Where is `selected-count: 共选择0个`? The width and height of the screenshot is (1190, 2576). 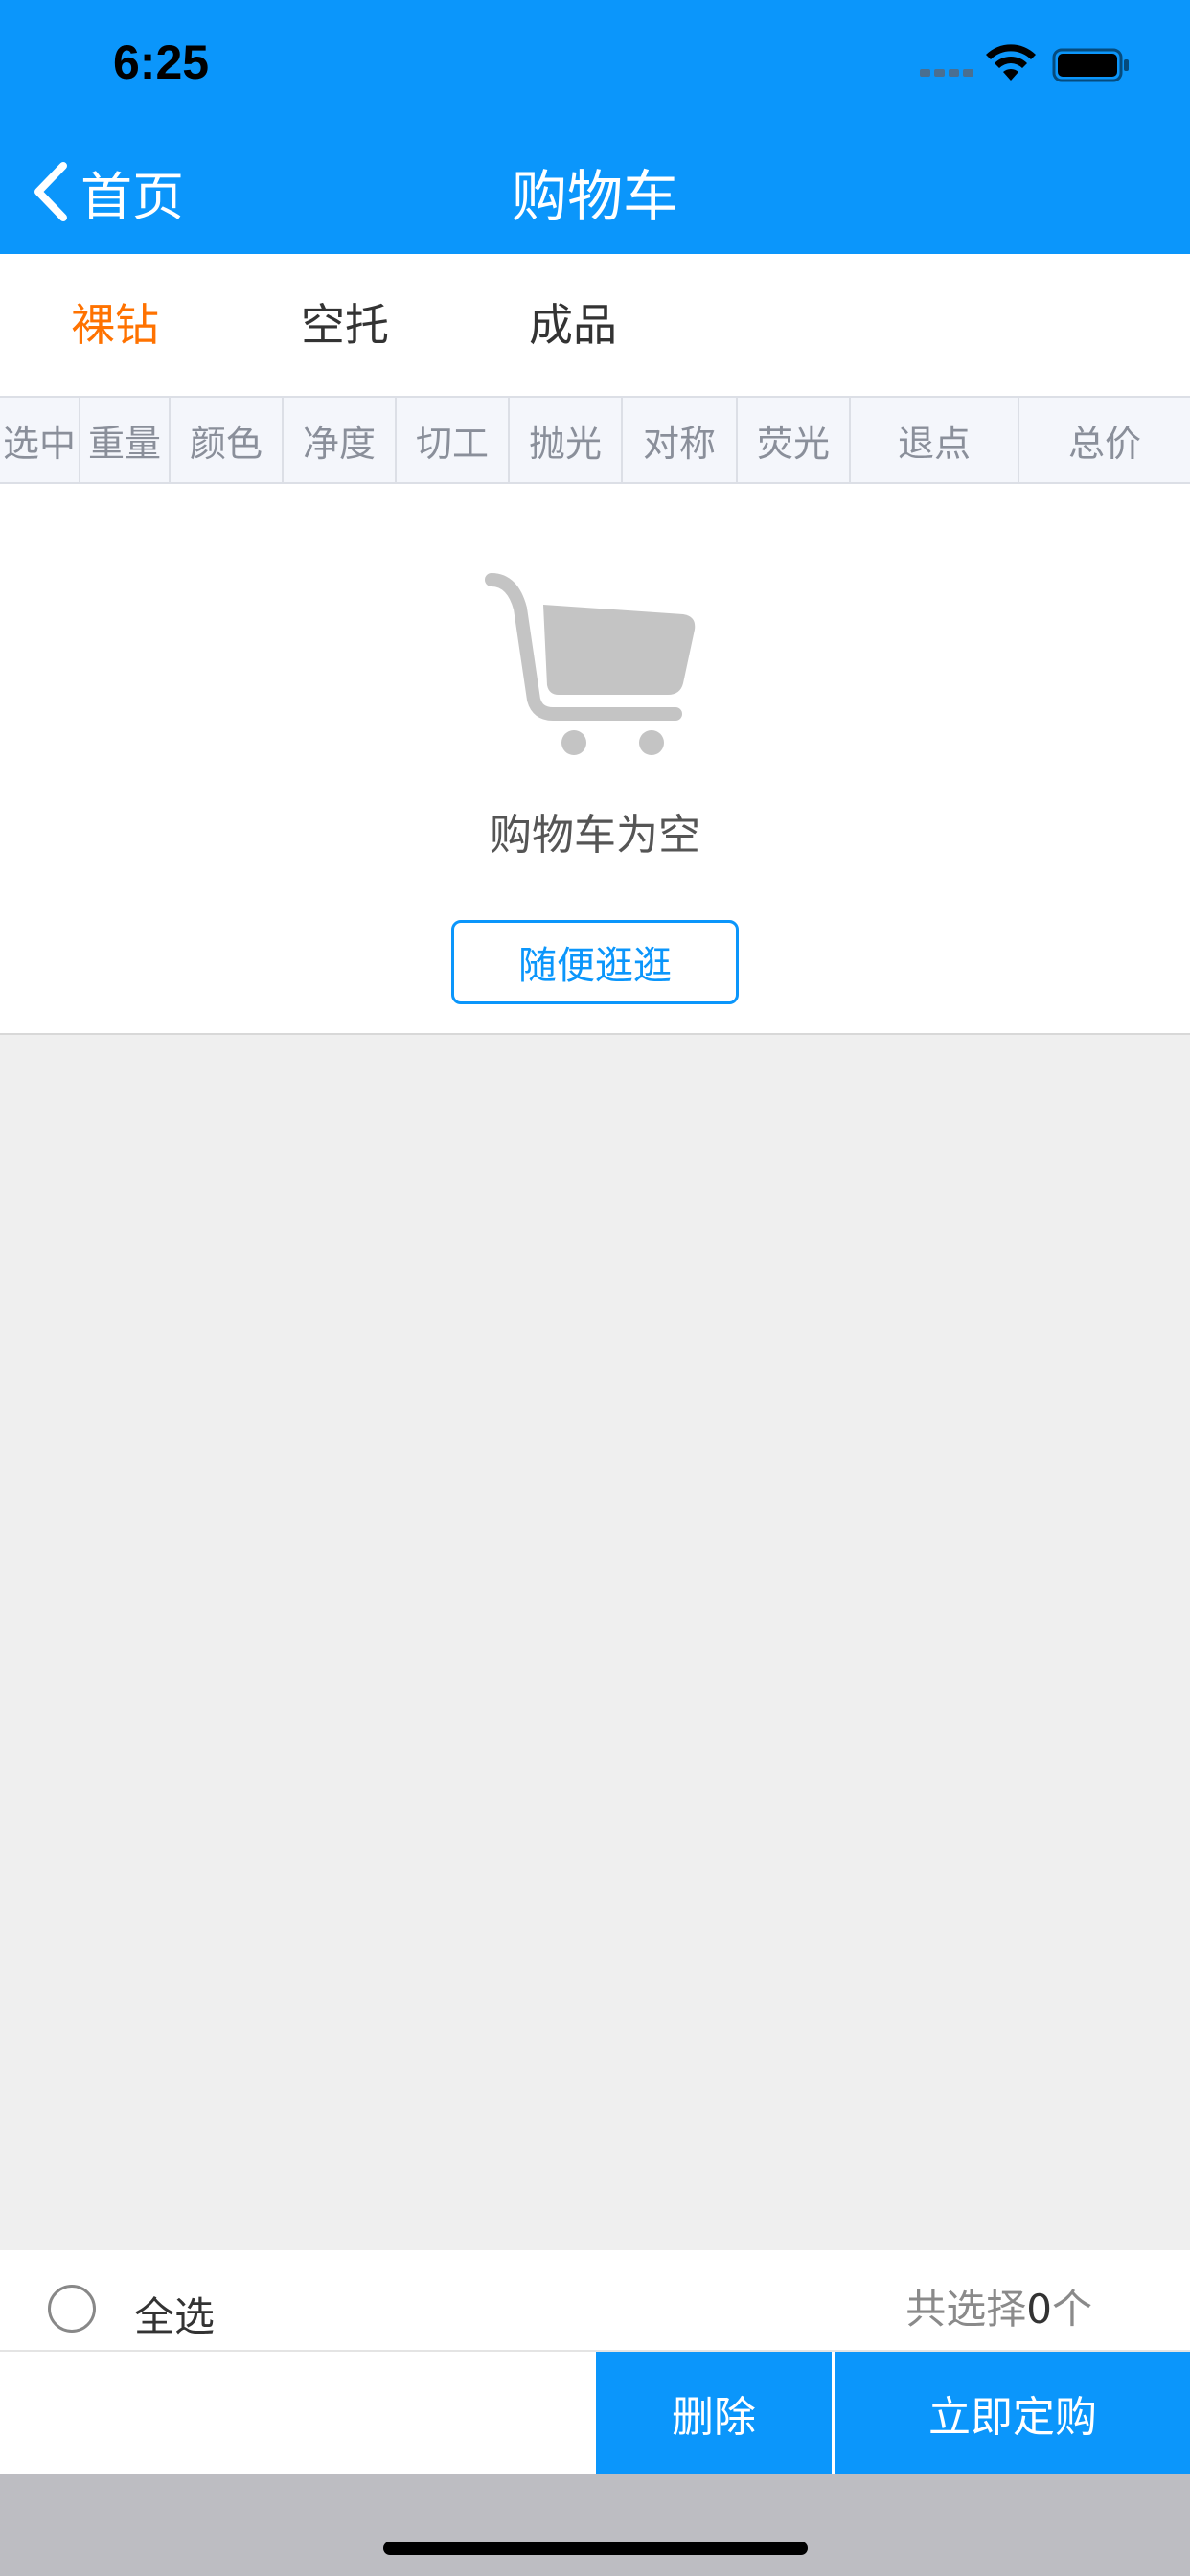
selected-count: 共选择0个 is located at coordinates (999, 2306).